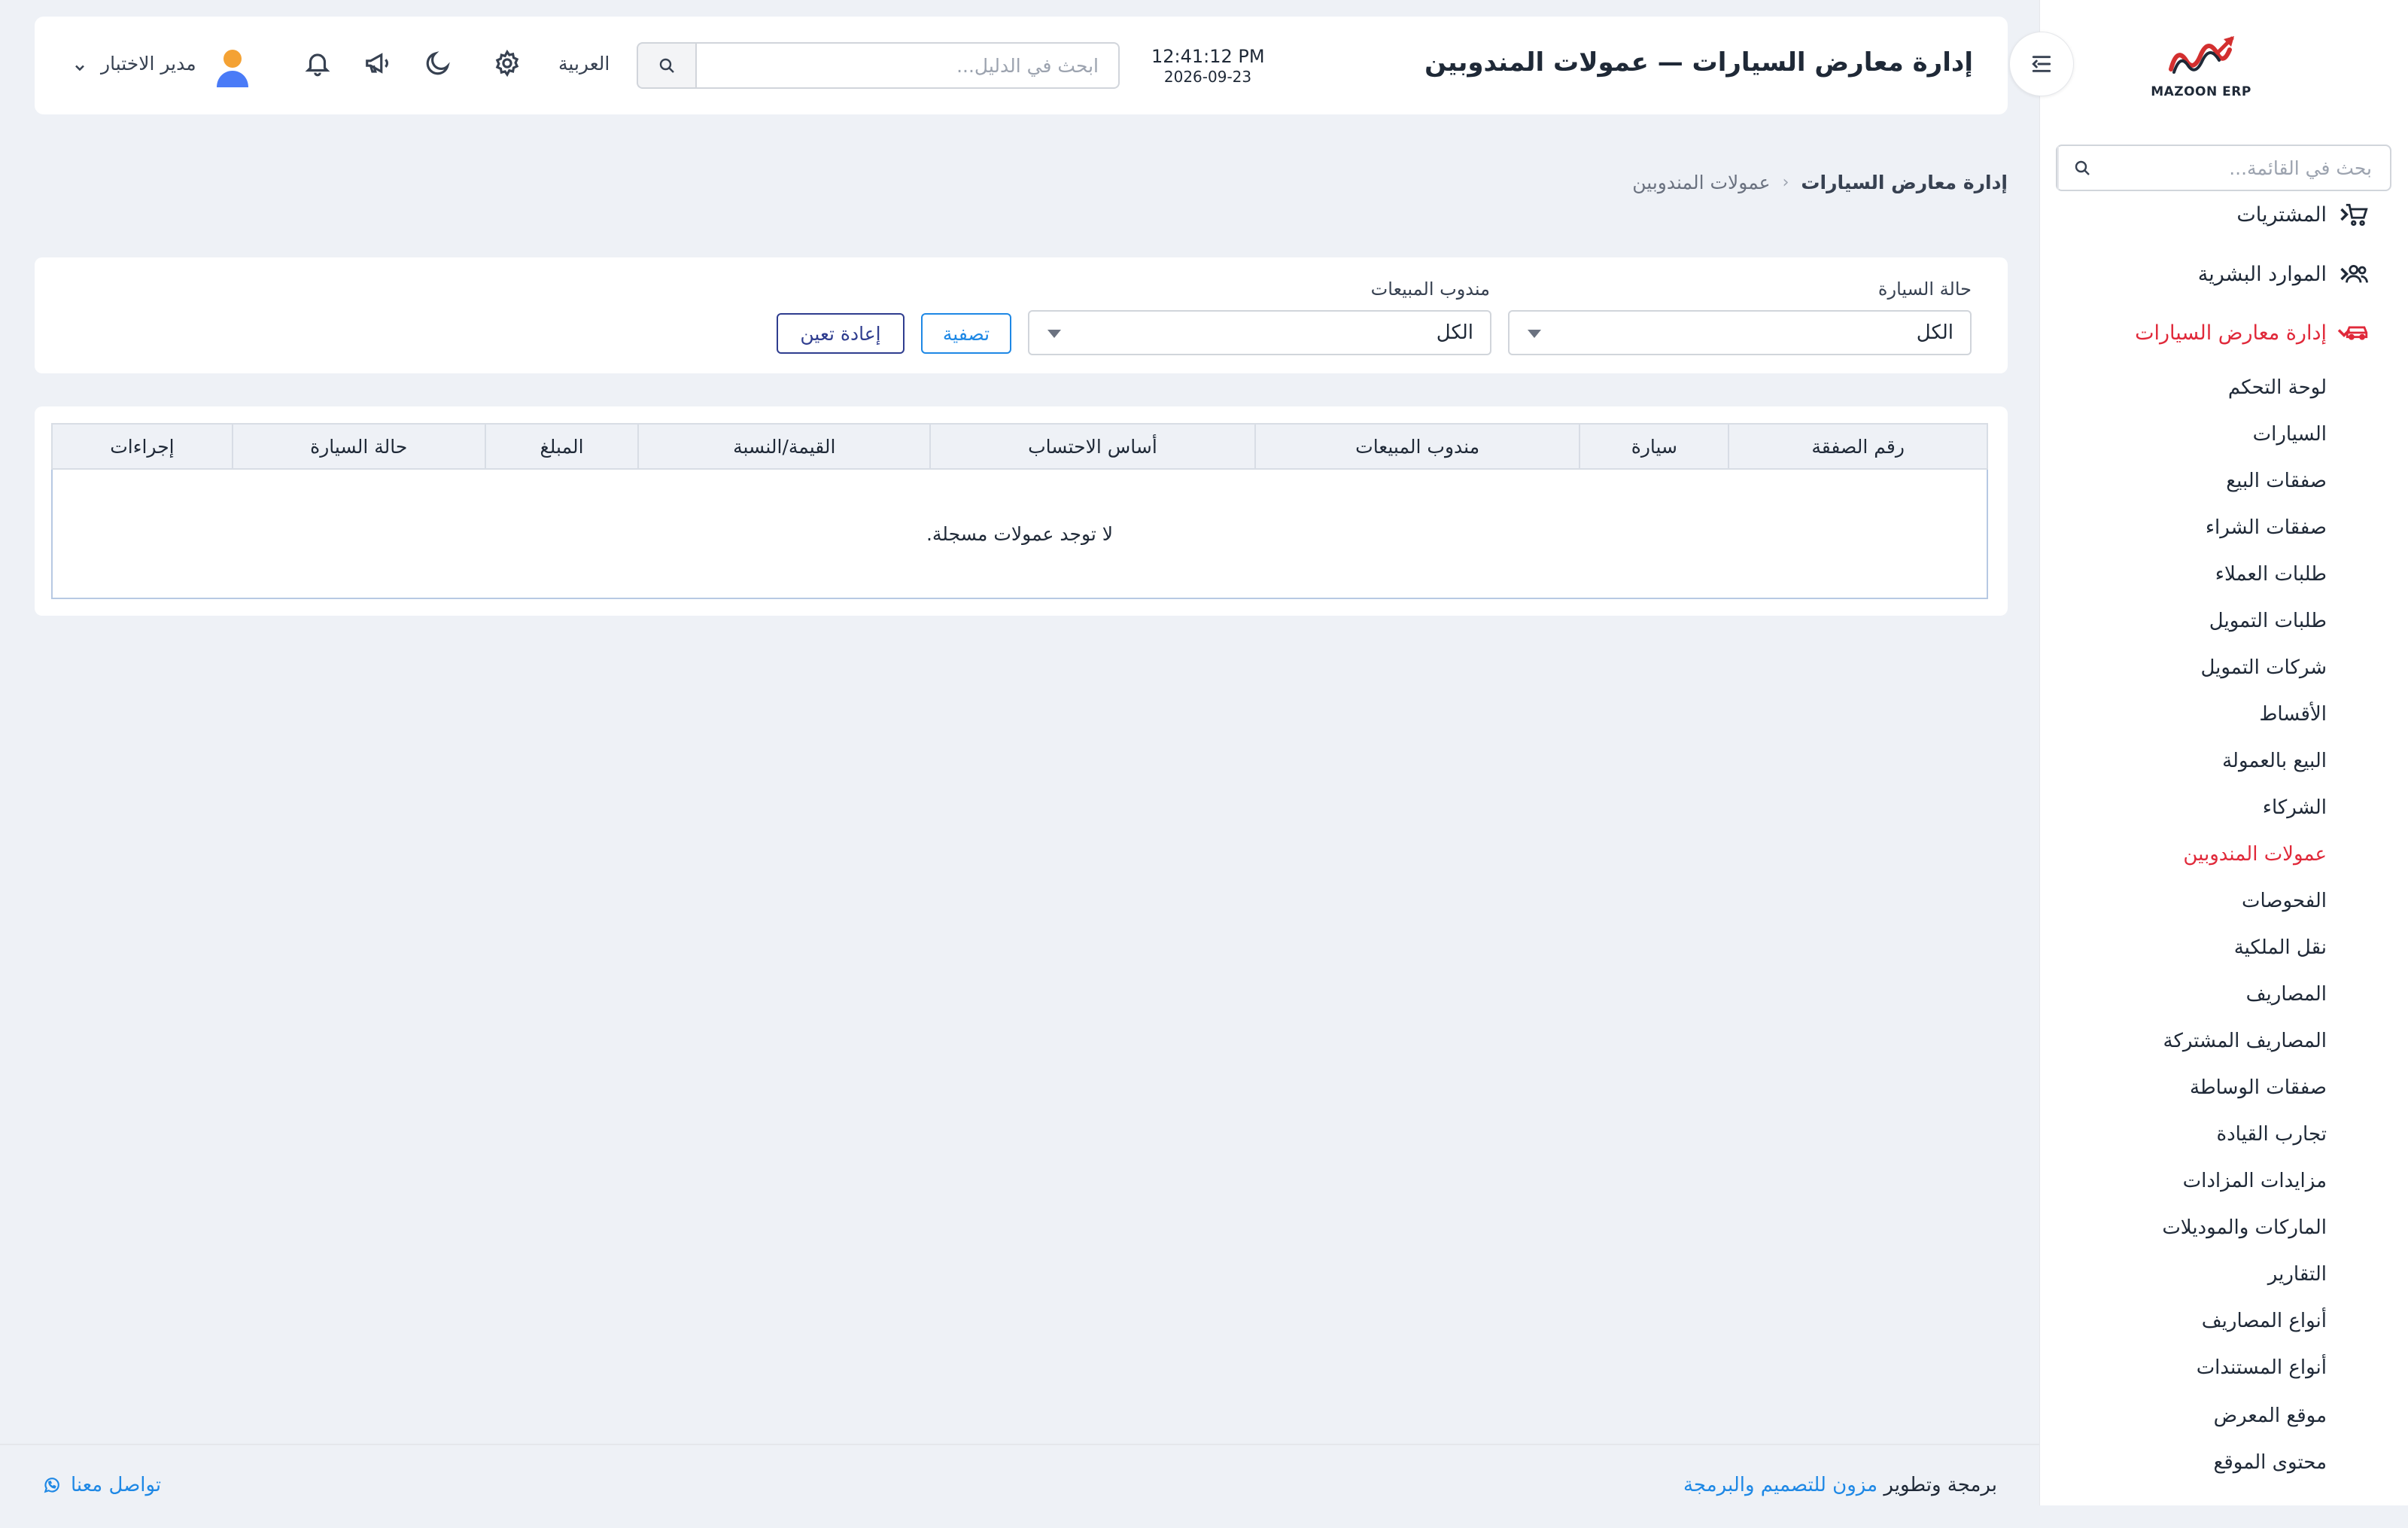  I want to click on filter-button: تصفية, so click(966, 333).